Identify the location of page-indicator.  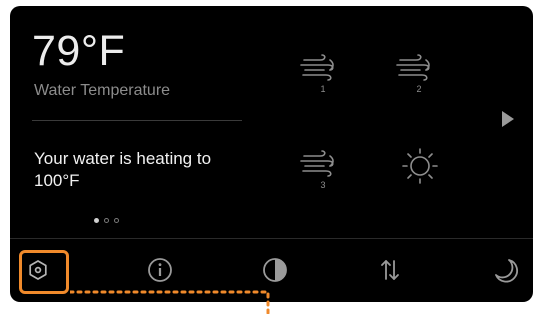
(106, 220).